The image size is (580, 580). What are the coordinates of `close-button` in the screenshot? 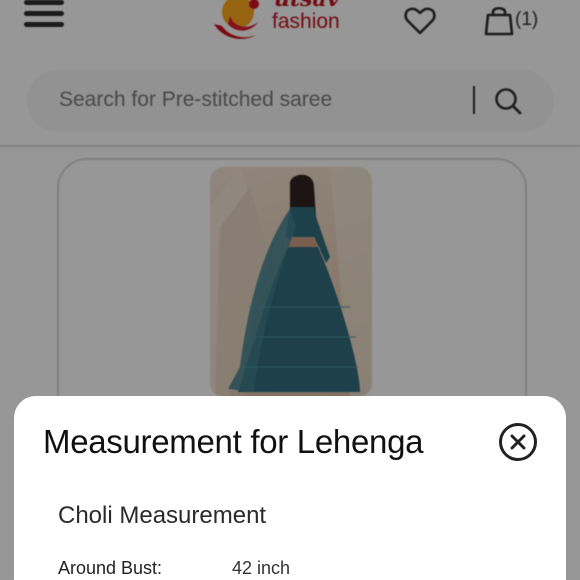 It's located at (518, 442).